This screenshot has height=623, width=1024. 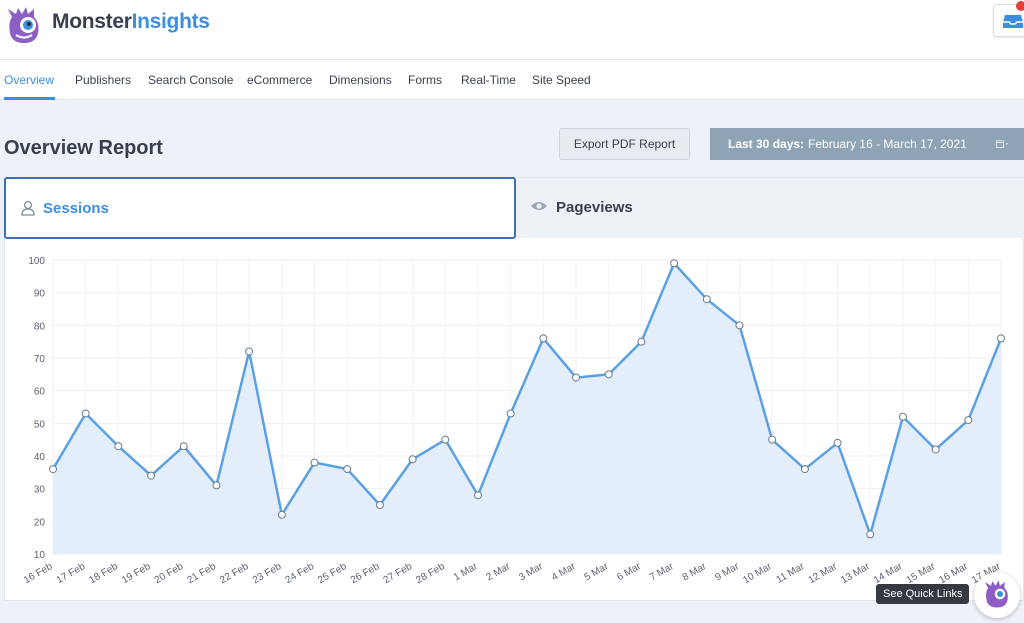 What do you see at coordinates (770, 208) in the screenshot?
I see `pageviews-tab: Pageviews` at bounding box center [770, 208].